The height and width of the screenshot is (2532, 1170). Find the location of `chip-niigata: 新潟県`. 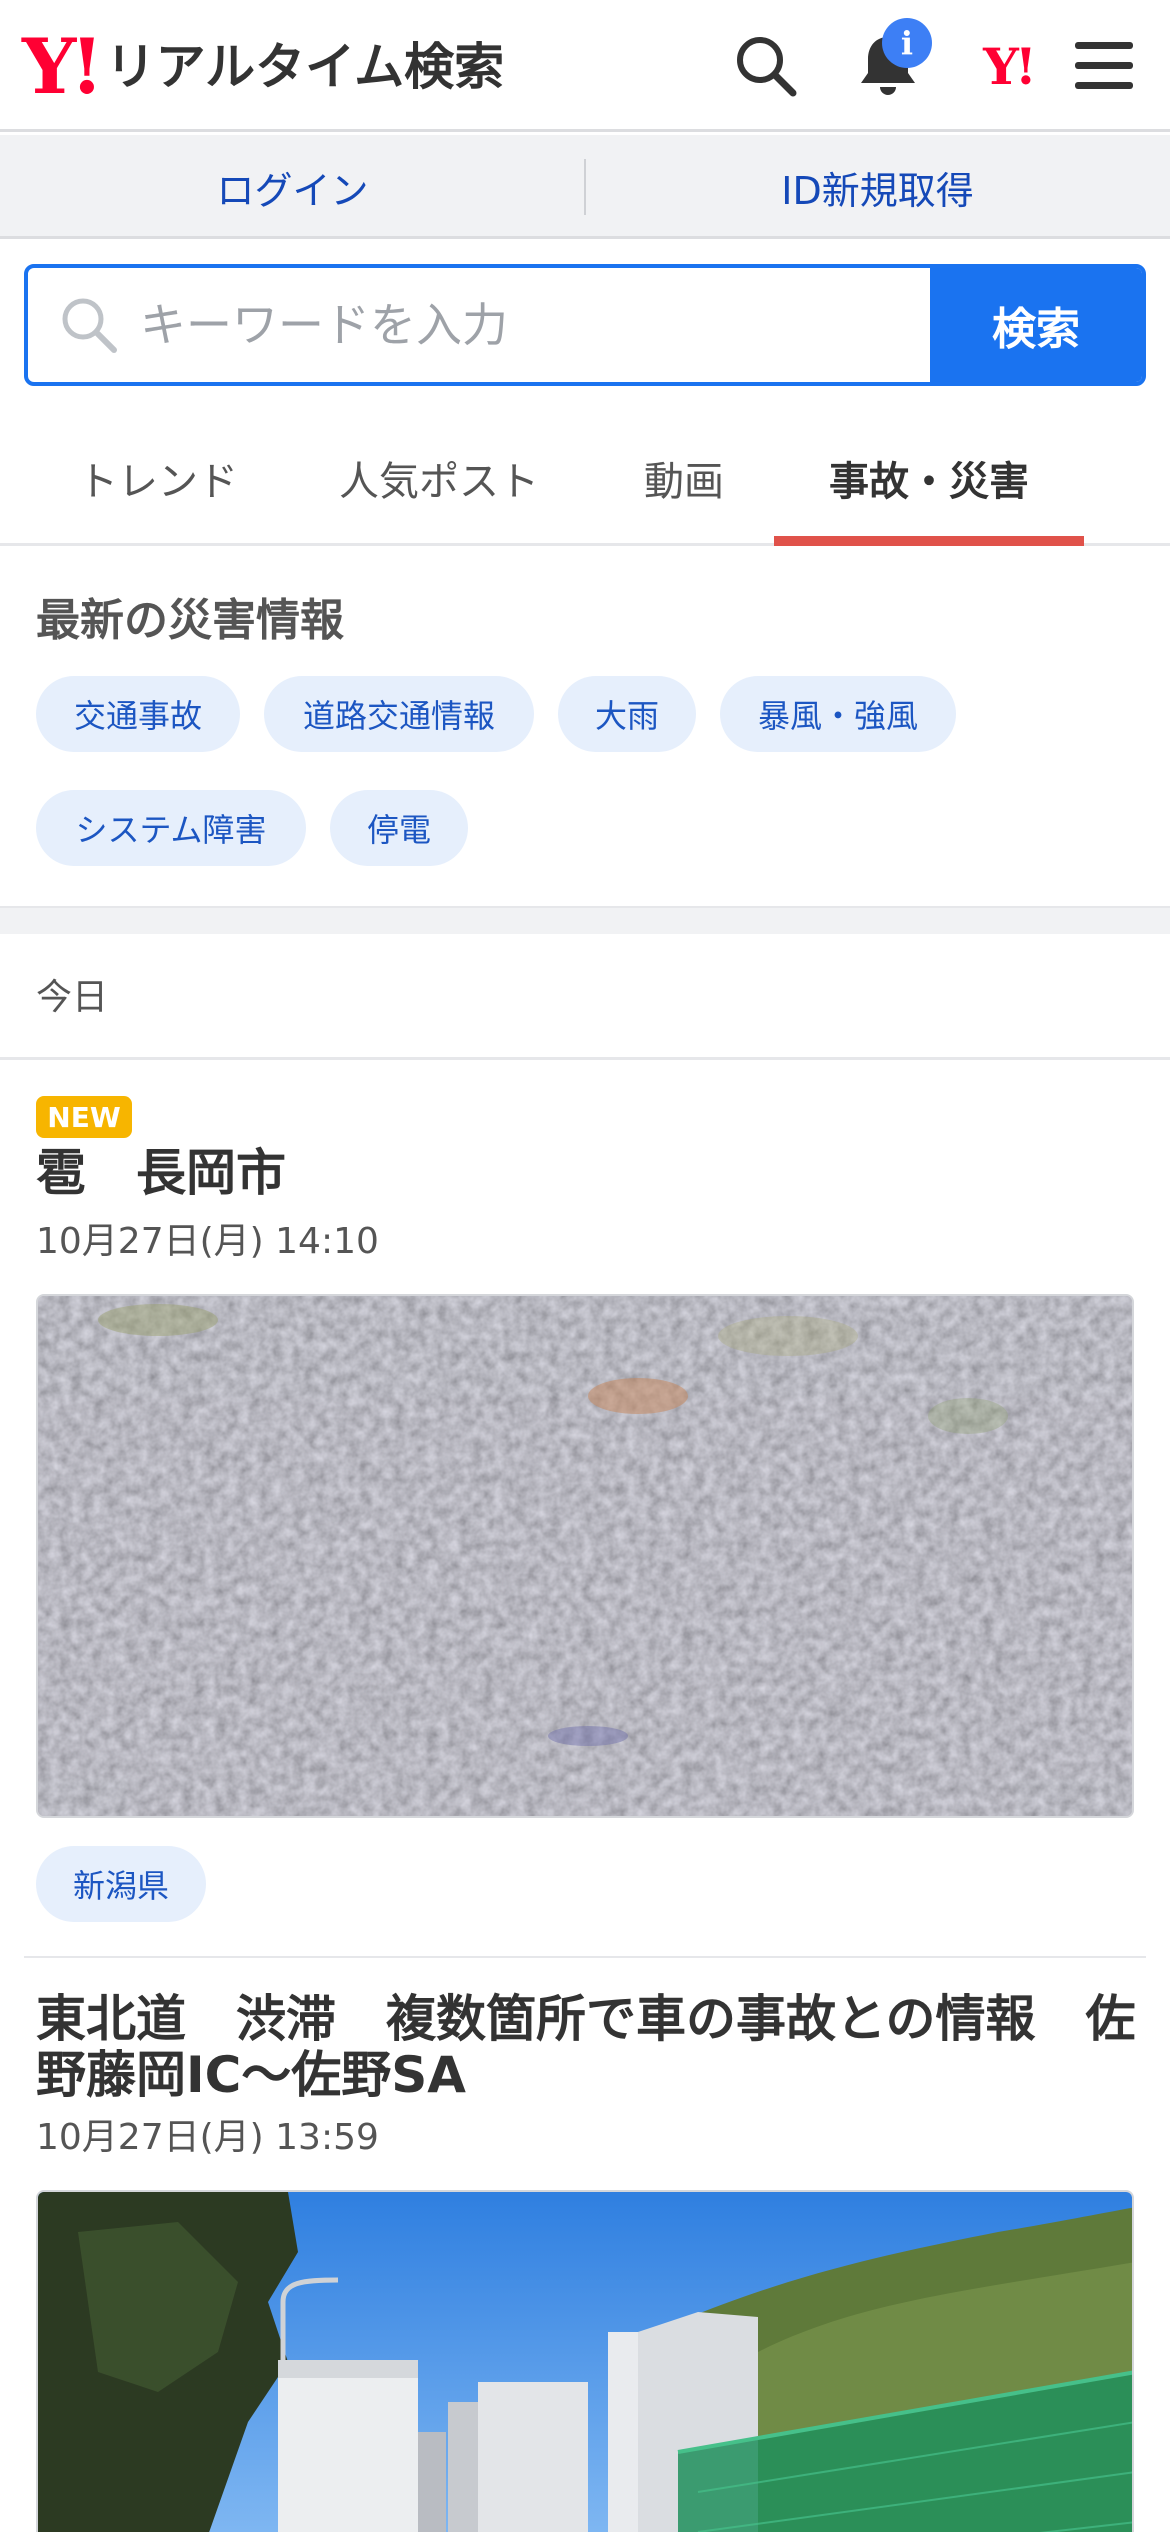

chip-niigata: 新潟県 is located at coordinates (121, 1884).